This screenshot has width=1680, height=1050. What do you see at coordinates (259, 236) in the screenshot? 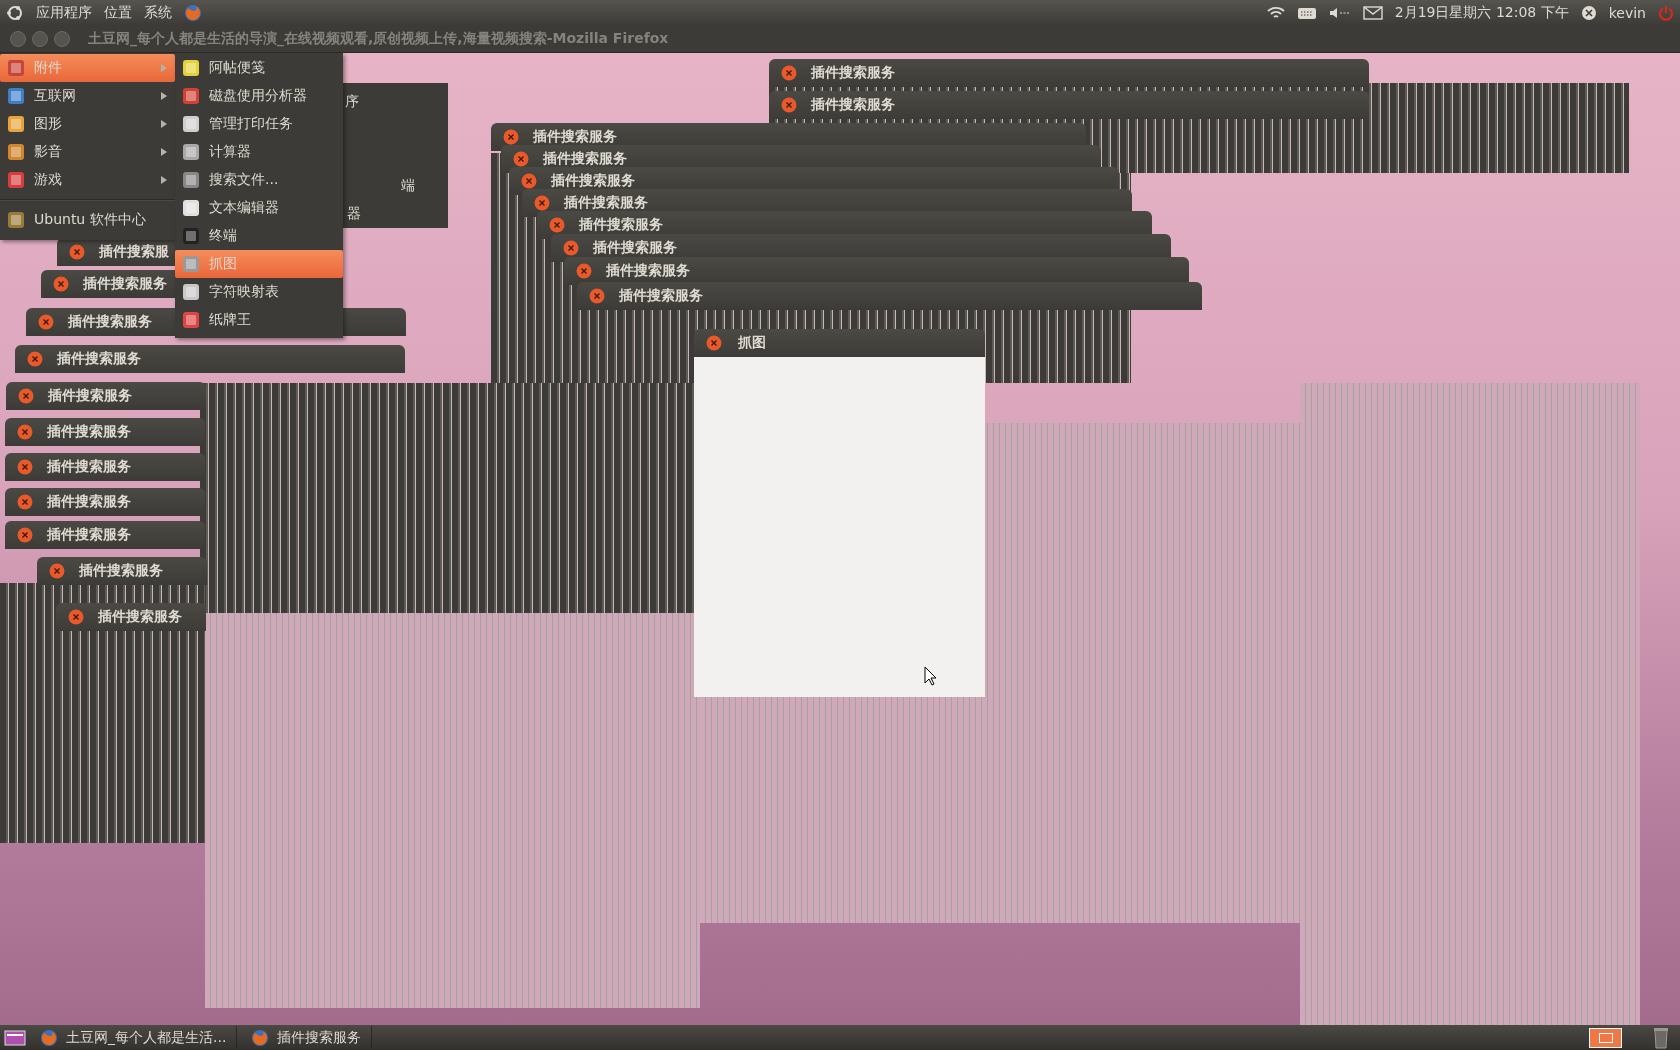
I see `menu-item: 终端` at bounding box center [259, 236].